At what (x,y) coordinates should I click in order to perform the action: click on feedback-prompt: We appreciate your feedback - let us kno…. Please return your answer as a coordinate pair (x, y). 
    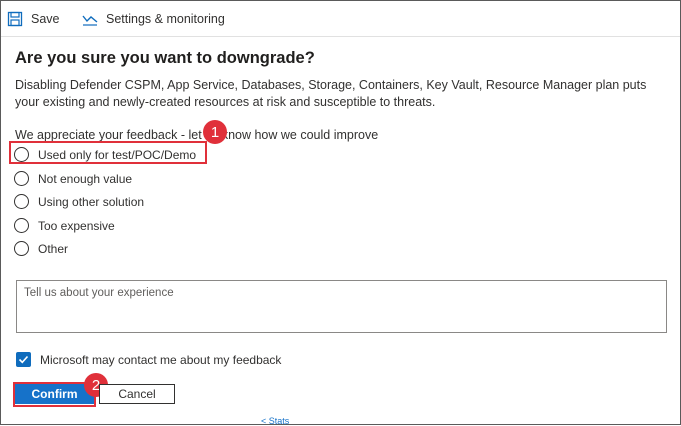
    Looking at the image, I should click on (197, 135).